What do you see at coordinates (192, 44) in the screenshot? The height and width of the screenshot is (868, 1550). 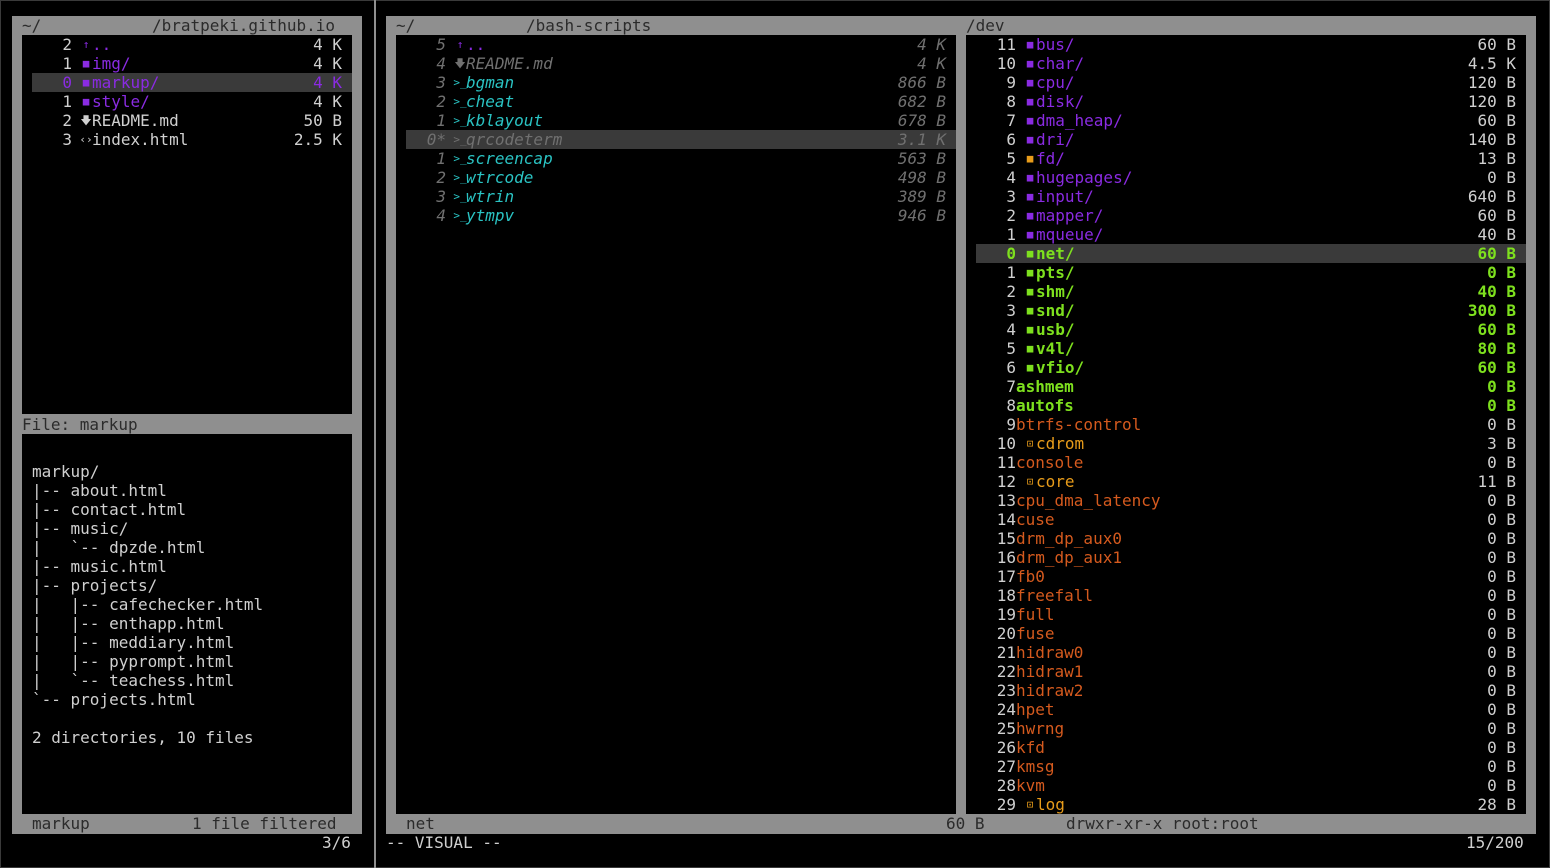 I see `file-row: 2 ↑.. 4 K` at bounding box center [192, 44].